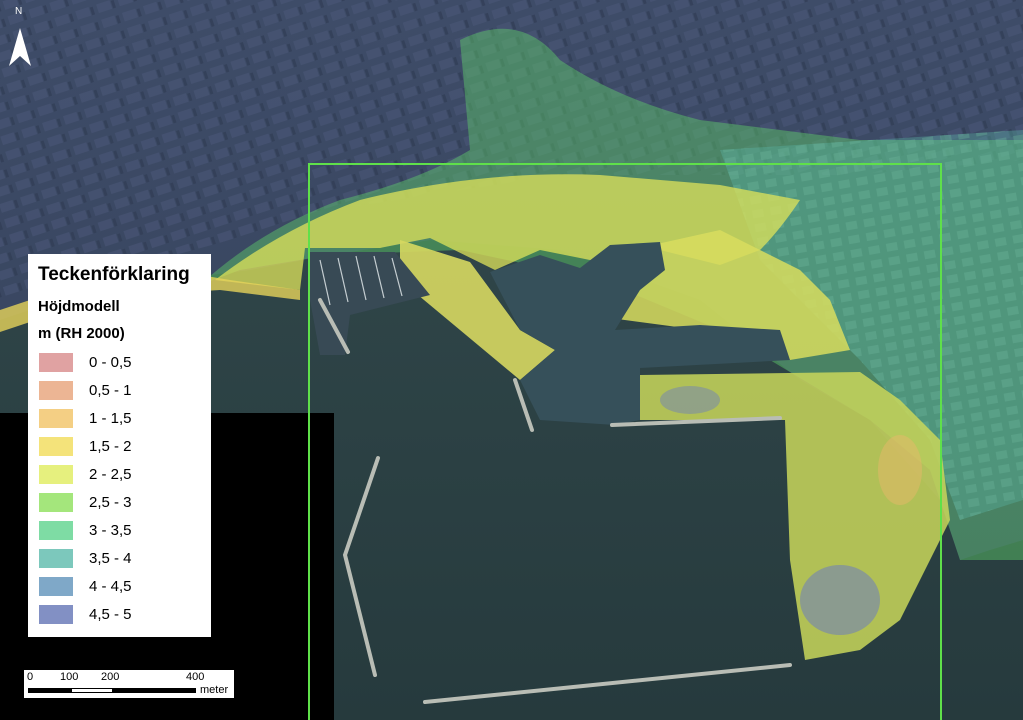  I want to click on legend-item-label: 3,5 - 4, so click(110, 558).